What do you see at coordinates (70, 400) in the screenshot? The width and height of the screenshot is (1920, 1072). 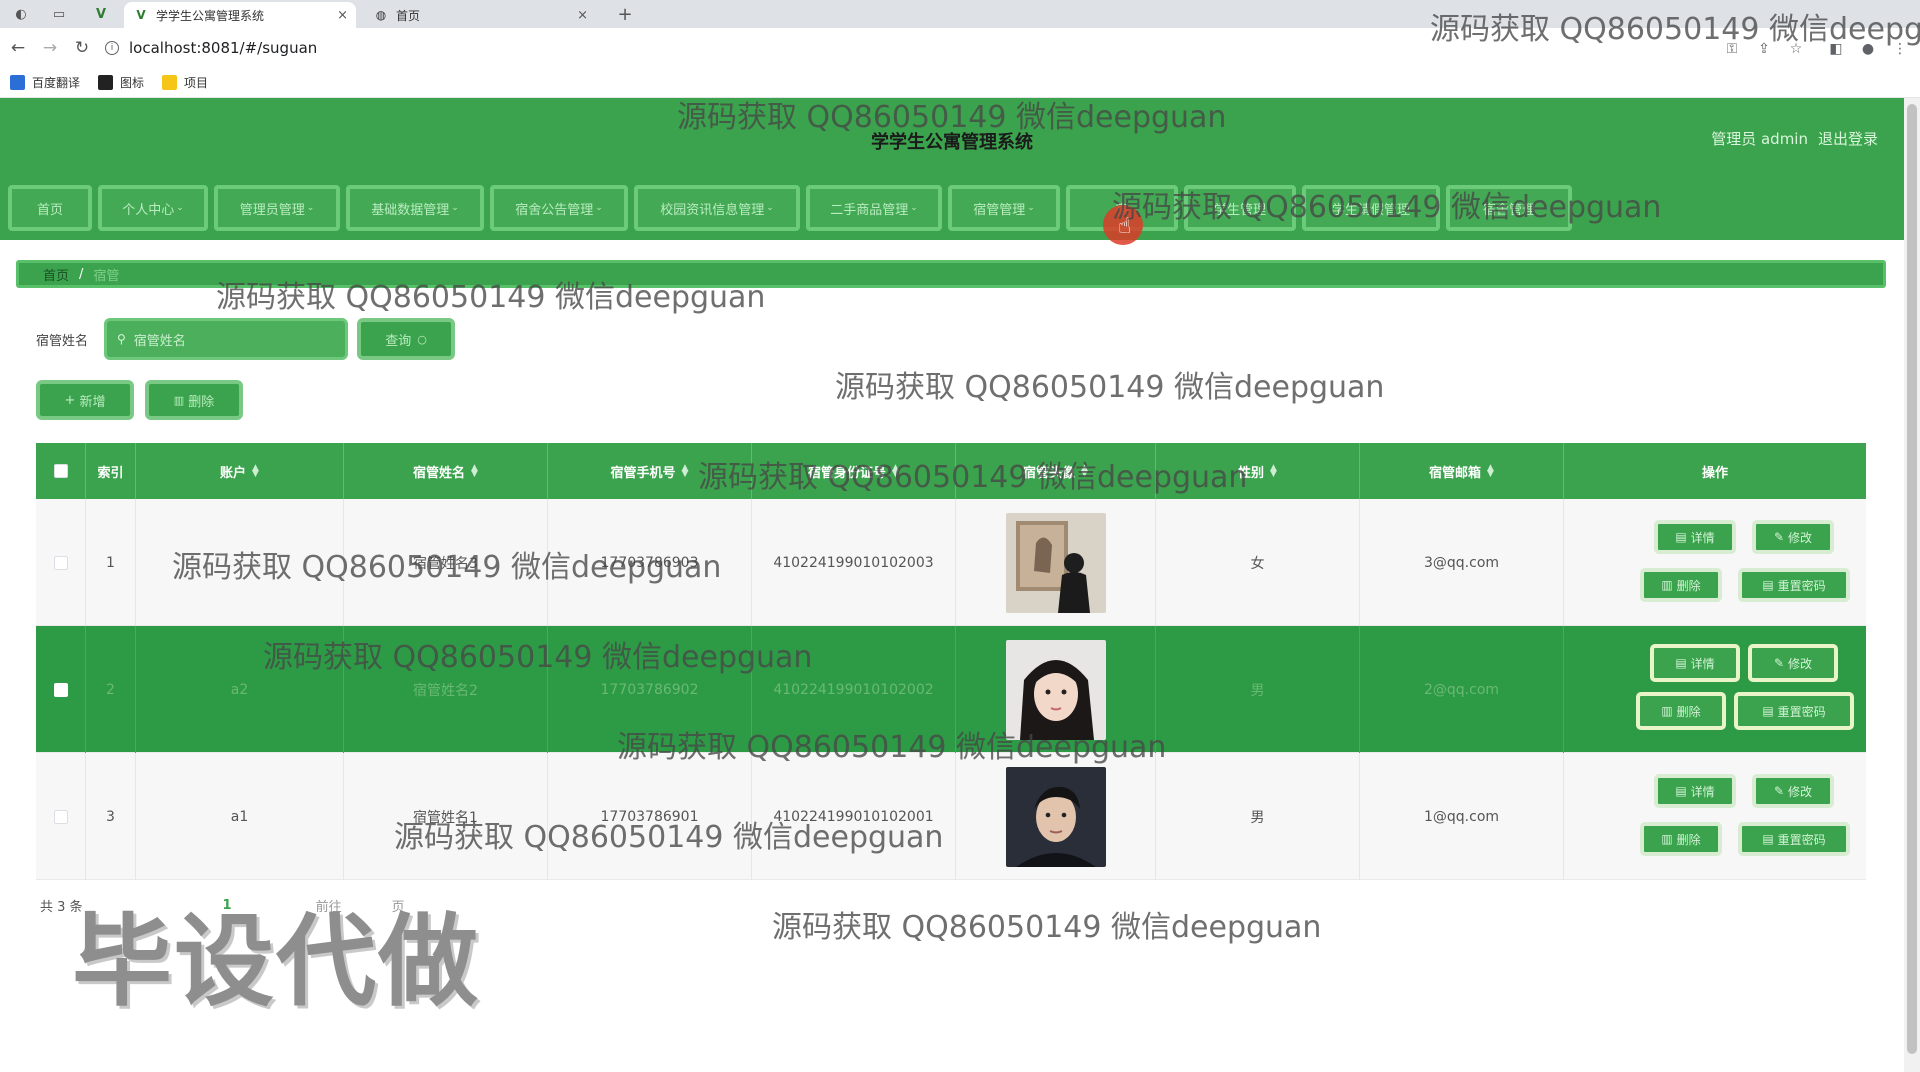 I see `plus-icon: +` at bounding box center [70, 400].